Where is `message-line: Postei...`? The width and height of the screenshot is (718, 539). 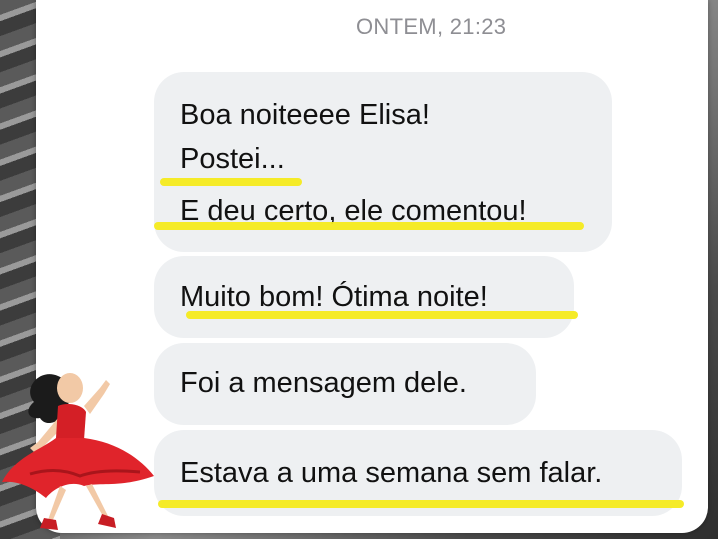
message-line: Postei... is located at coordinates (232, 159).